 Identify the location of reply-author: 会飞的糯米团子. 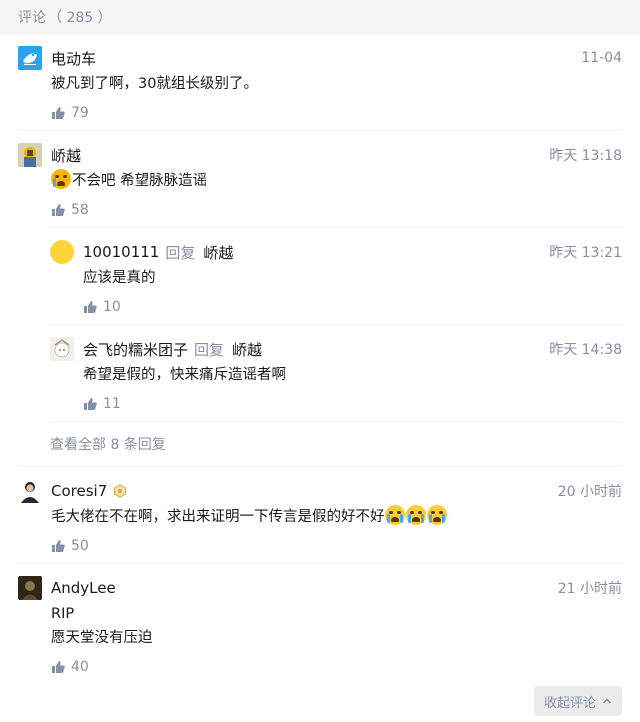
(135, 349).